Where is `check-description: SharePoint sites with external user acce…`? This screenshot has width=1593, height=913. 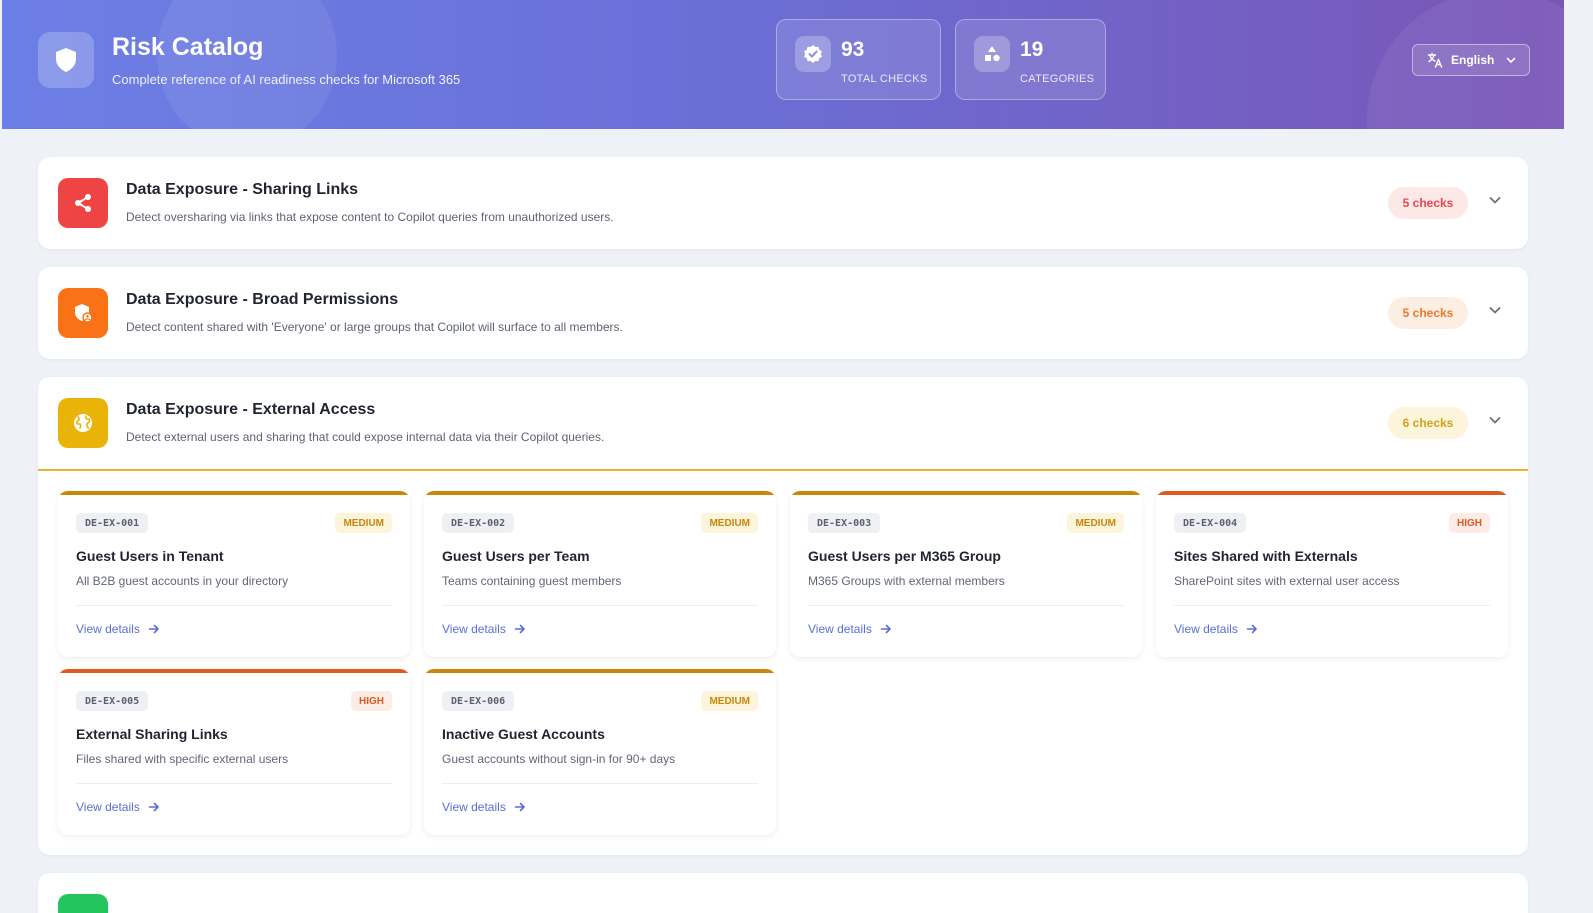
check-description: SharePoint sites with external user acce… is located at coordinates (1287, 581).